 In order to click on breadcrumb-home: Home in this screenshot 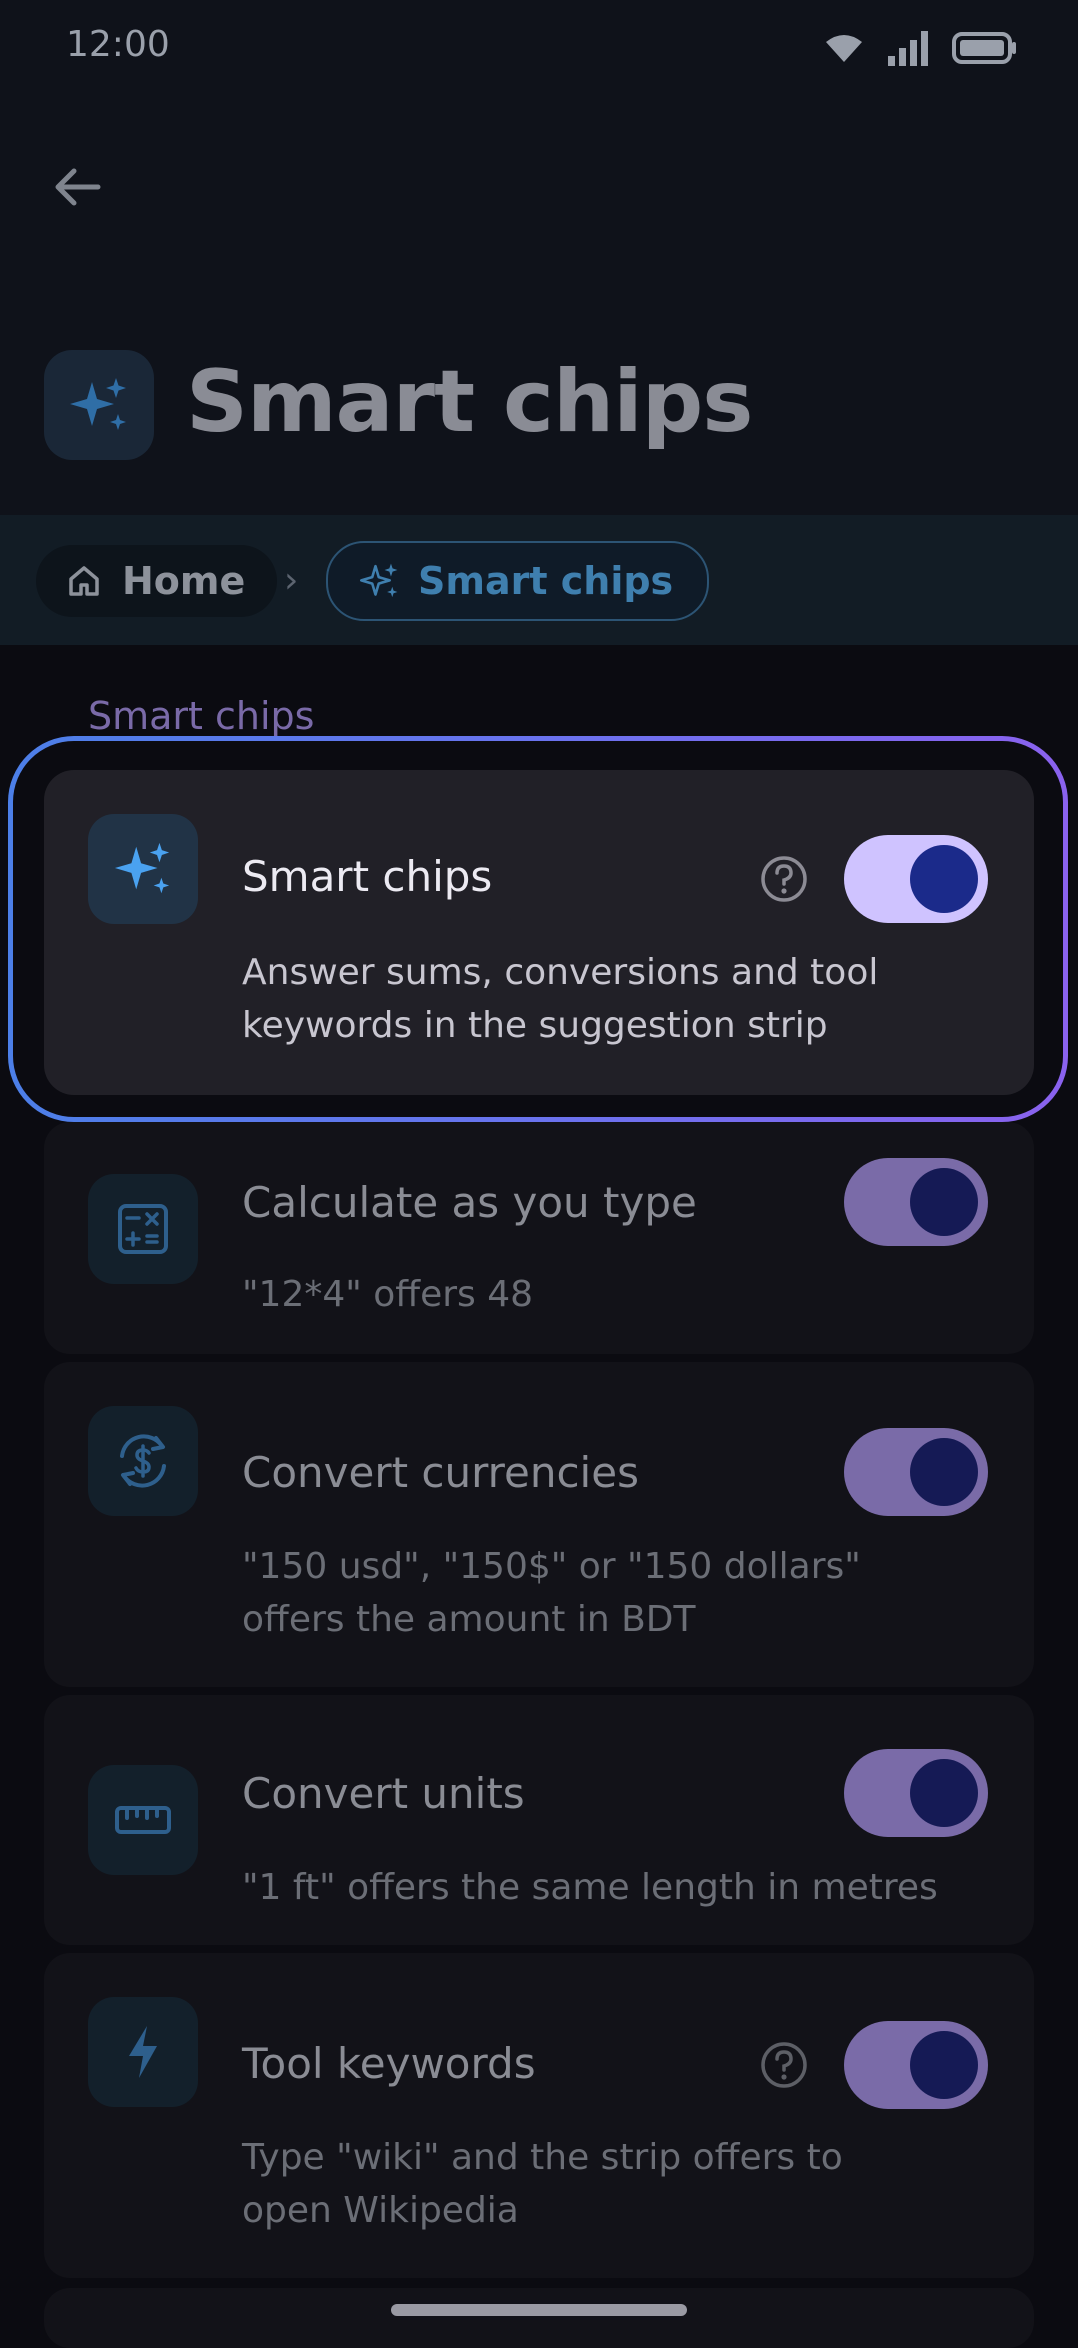, I will do `click(157, 581)`.